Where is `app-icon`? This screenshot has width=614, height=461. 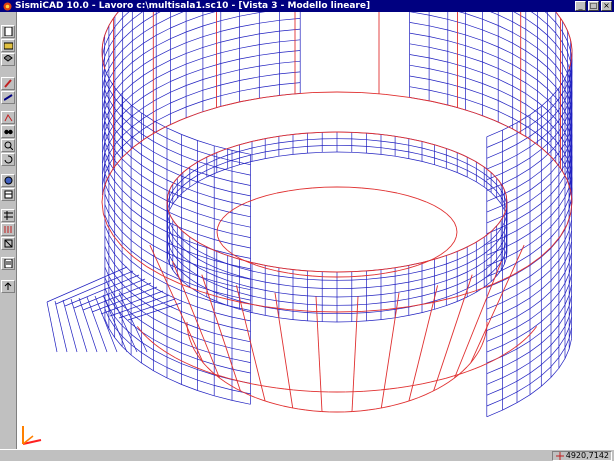
app-icon is located at coordinates (7, 6).